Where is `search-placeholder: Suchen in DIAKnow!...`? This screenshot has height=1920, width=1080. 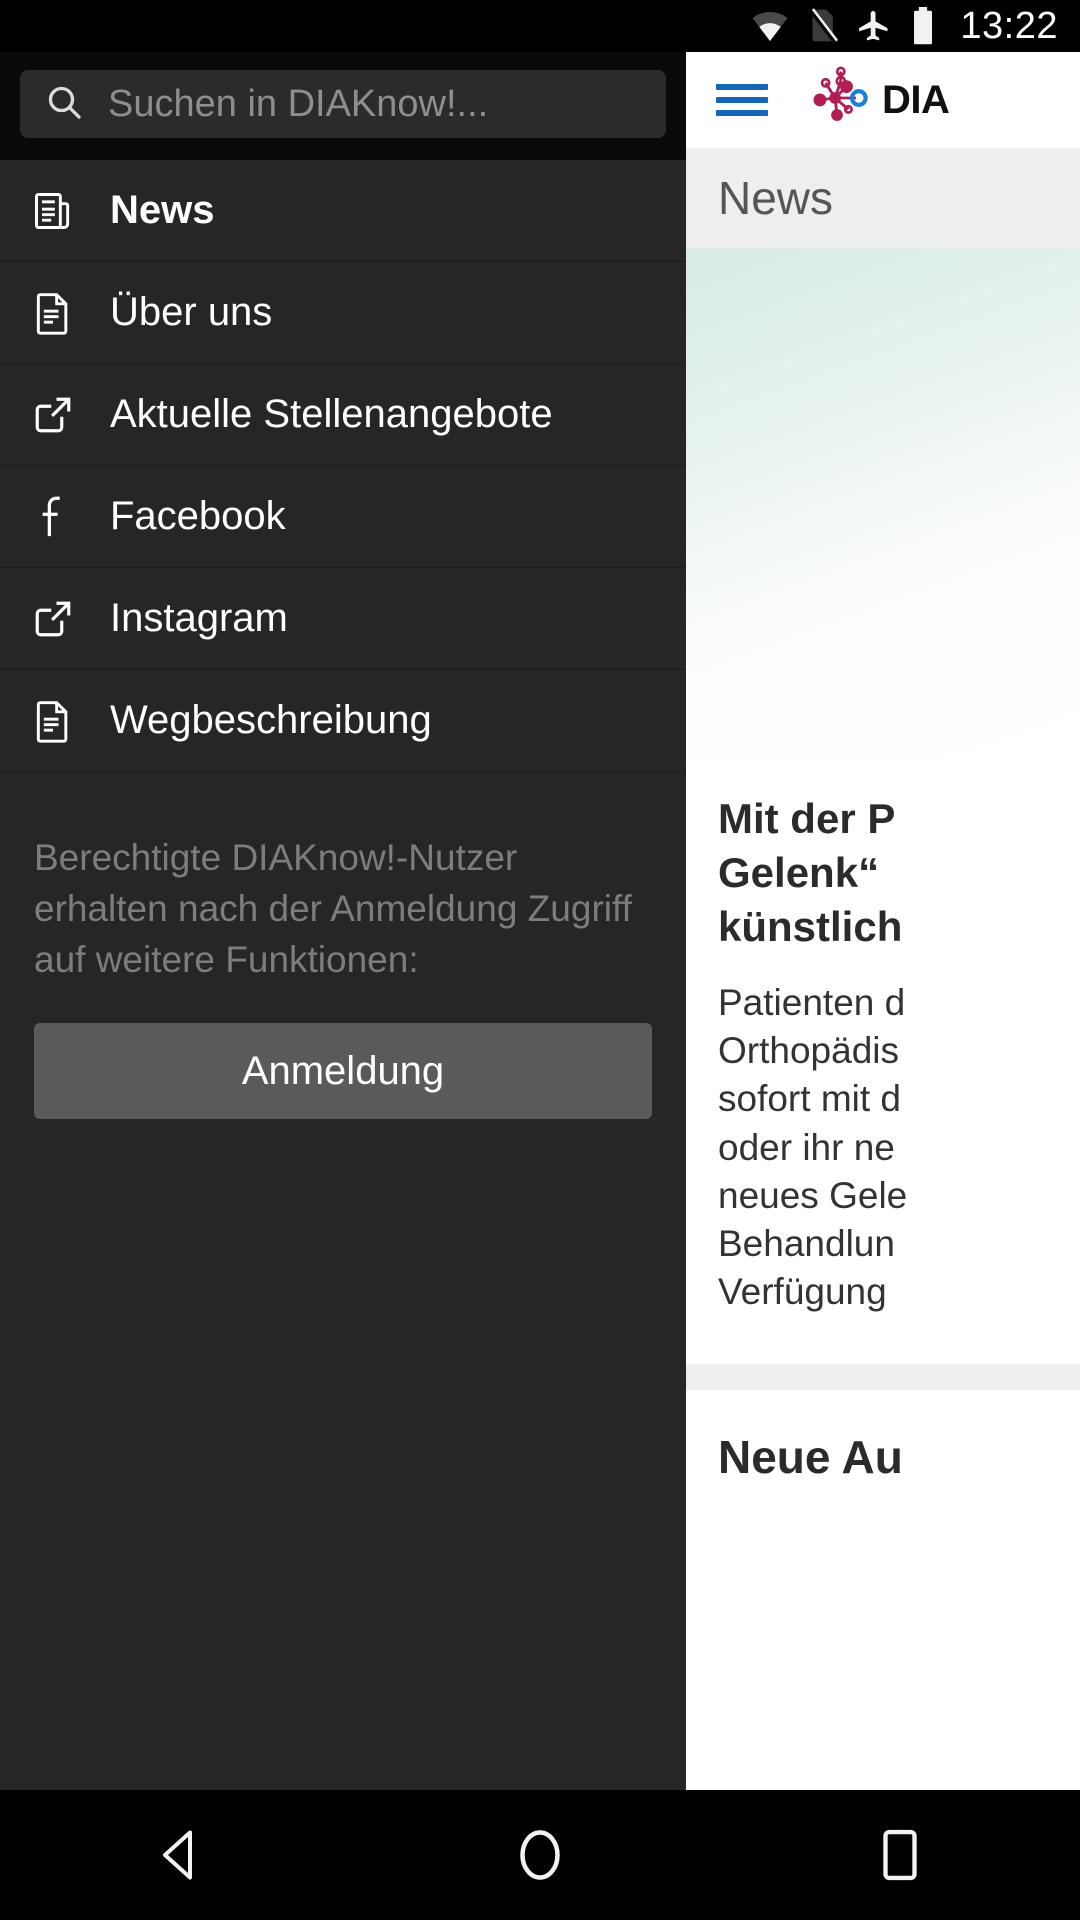 search-placeholder: Suchen in DIAKnow!... is located at coordinates (298, 103).